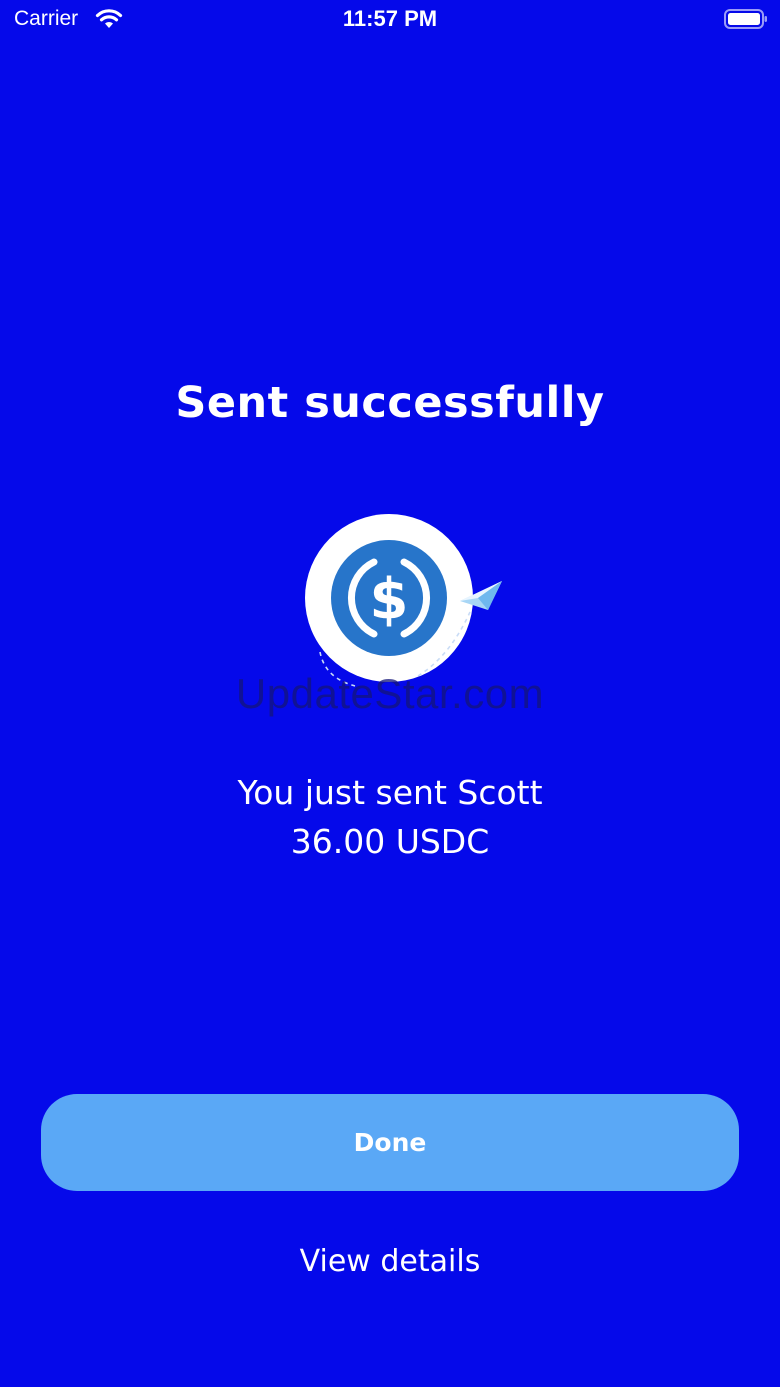  I want to click on sent-message: You just sent Scott 36.00 USDC, so click(390, 817).